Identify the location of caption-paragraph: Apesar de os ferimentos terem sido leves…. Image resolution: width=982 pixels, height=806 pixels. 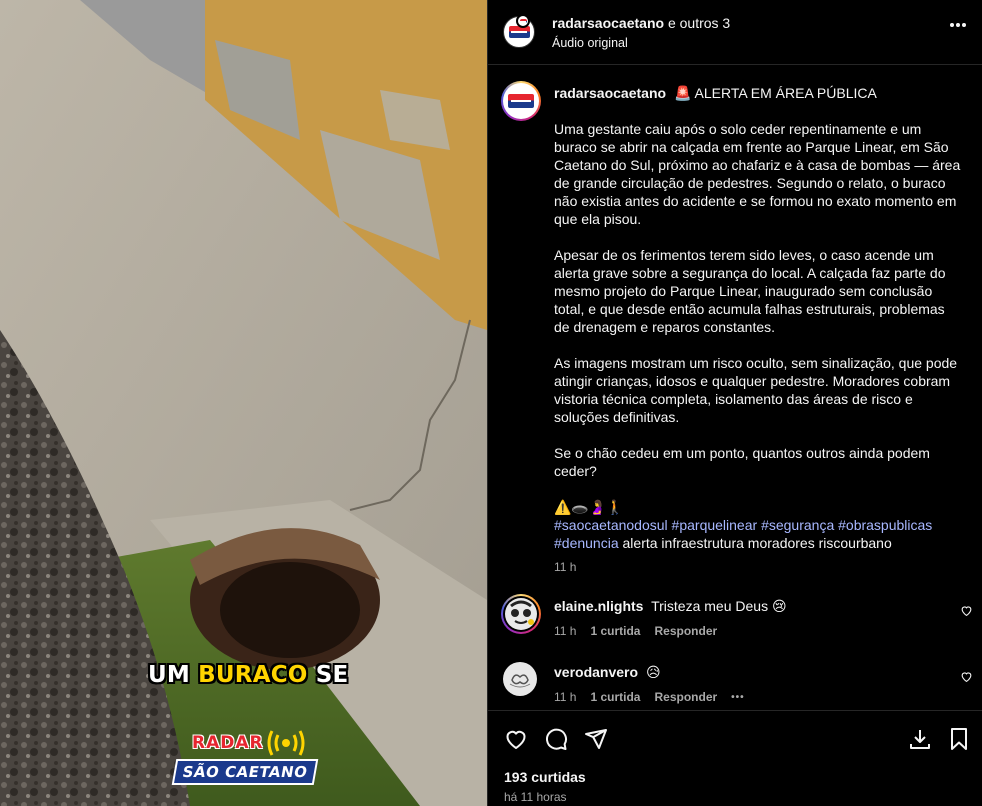
(750, 291).